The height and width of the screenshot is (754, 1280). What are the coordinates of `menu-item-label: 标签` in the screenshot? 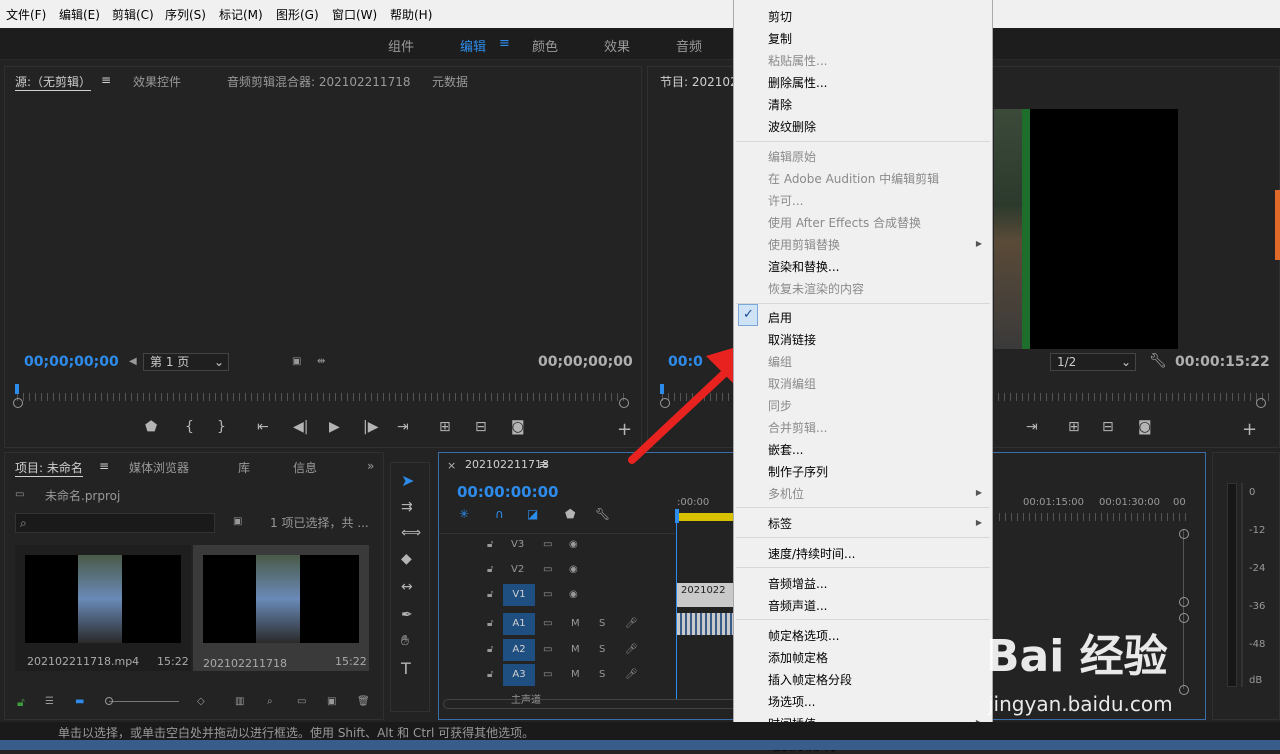 It's located at (780, 523).